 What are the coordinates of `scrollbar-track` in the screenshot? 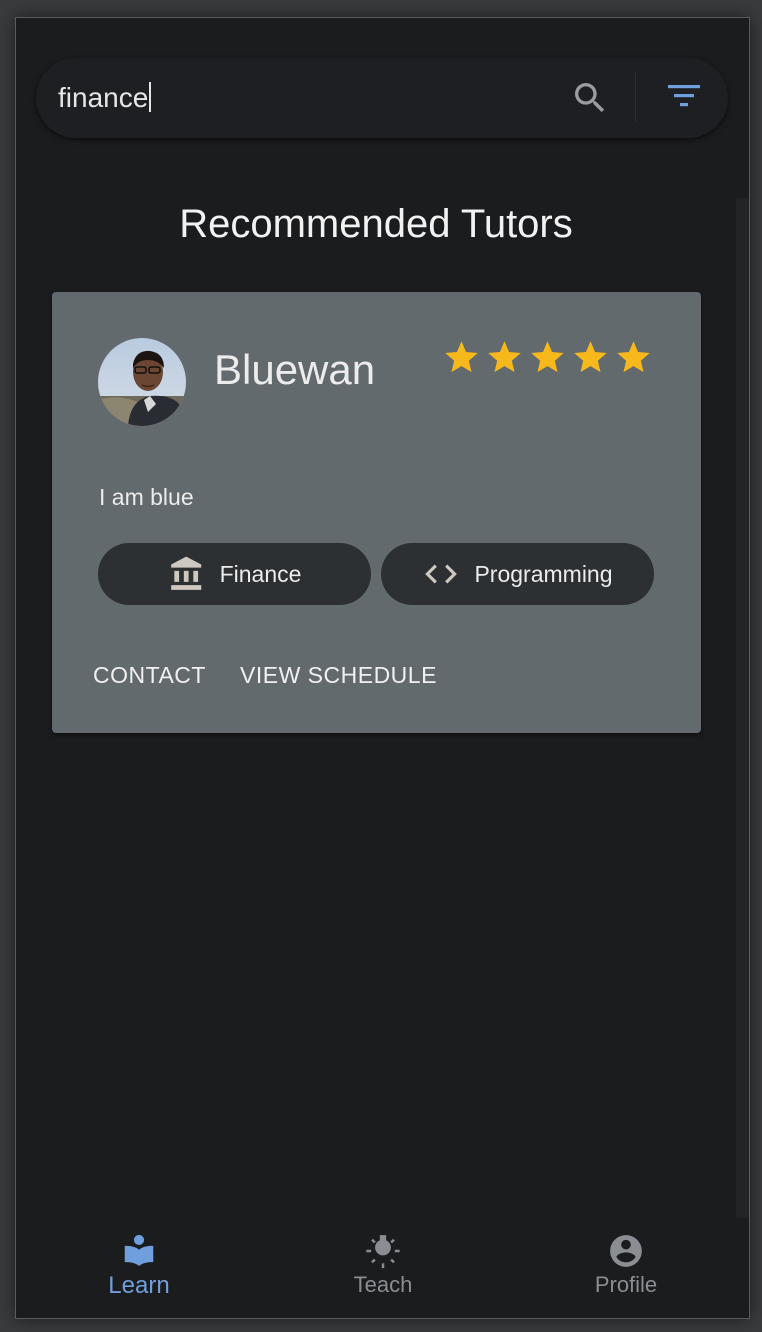 It's located at (742, 708).